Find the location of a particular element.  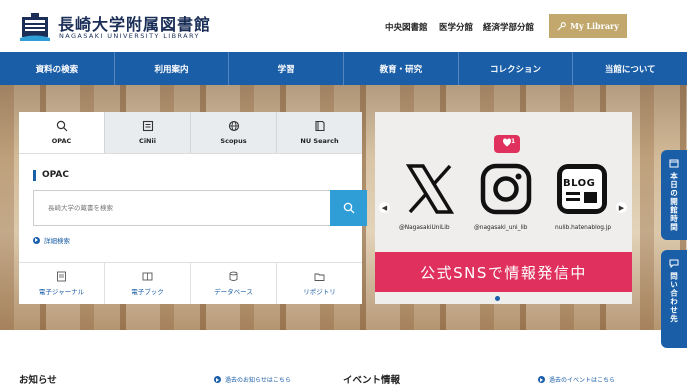

past-news-link: 過去のお知らせはこちら is located at coordinates (252, 379).